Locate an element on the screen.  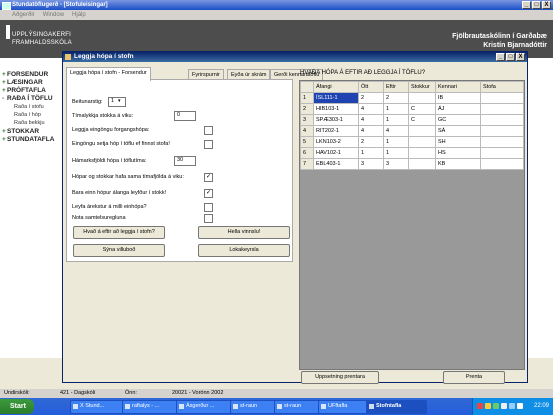
table-cell: HAV102-1 is located at coordinates (336, 153).